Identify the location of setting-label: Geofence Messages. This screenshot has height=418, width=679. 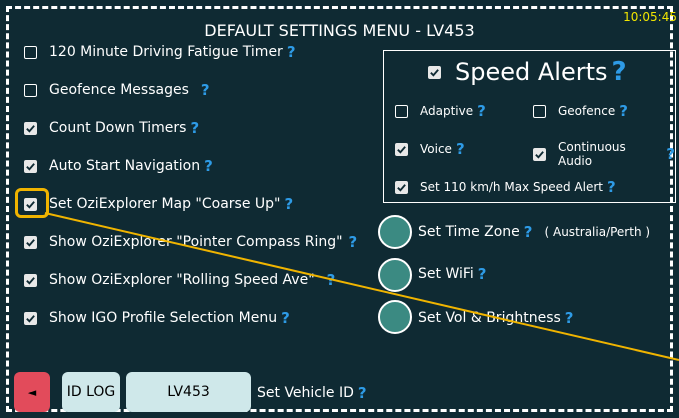
(119, 90).